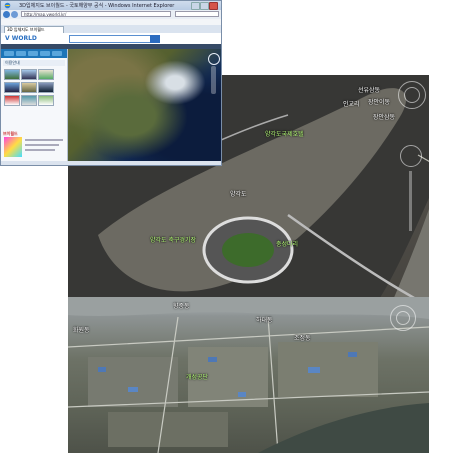 The width and height of the screenshot is (449, 473). Describe the element at coordinates (7, 5) in the screenshot. I see `ie-icon` at that location.